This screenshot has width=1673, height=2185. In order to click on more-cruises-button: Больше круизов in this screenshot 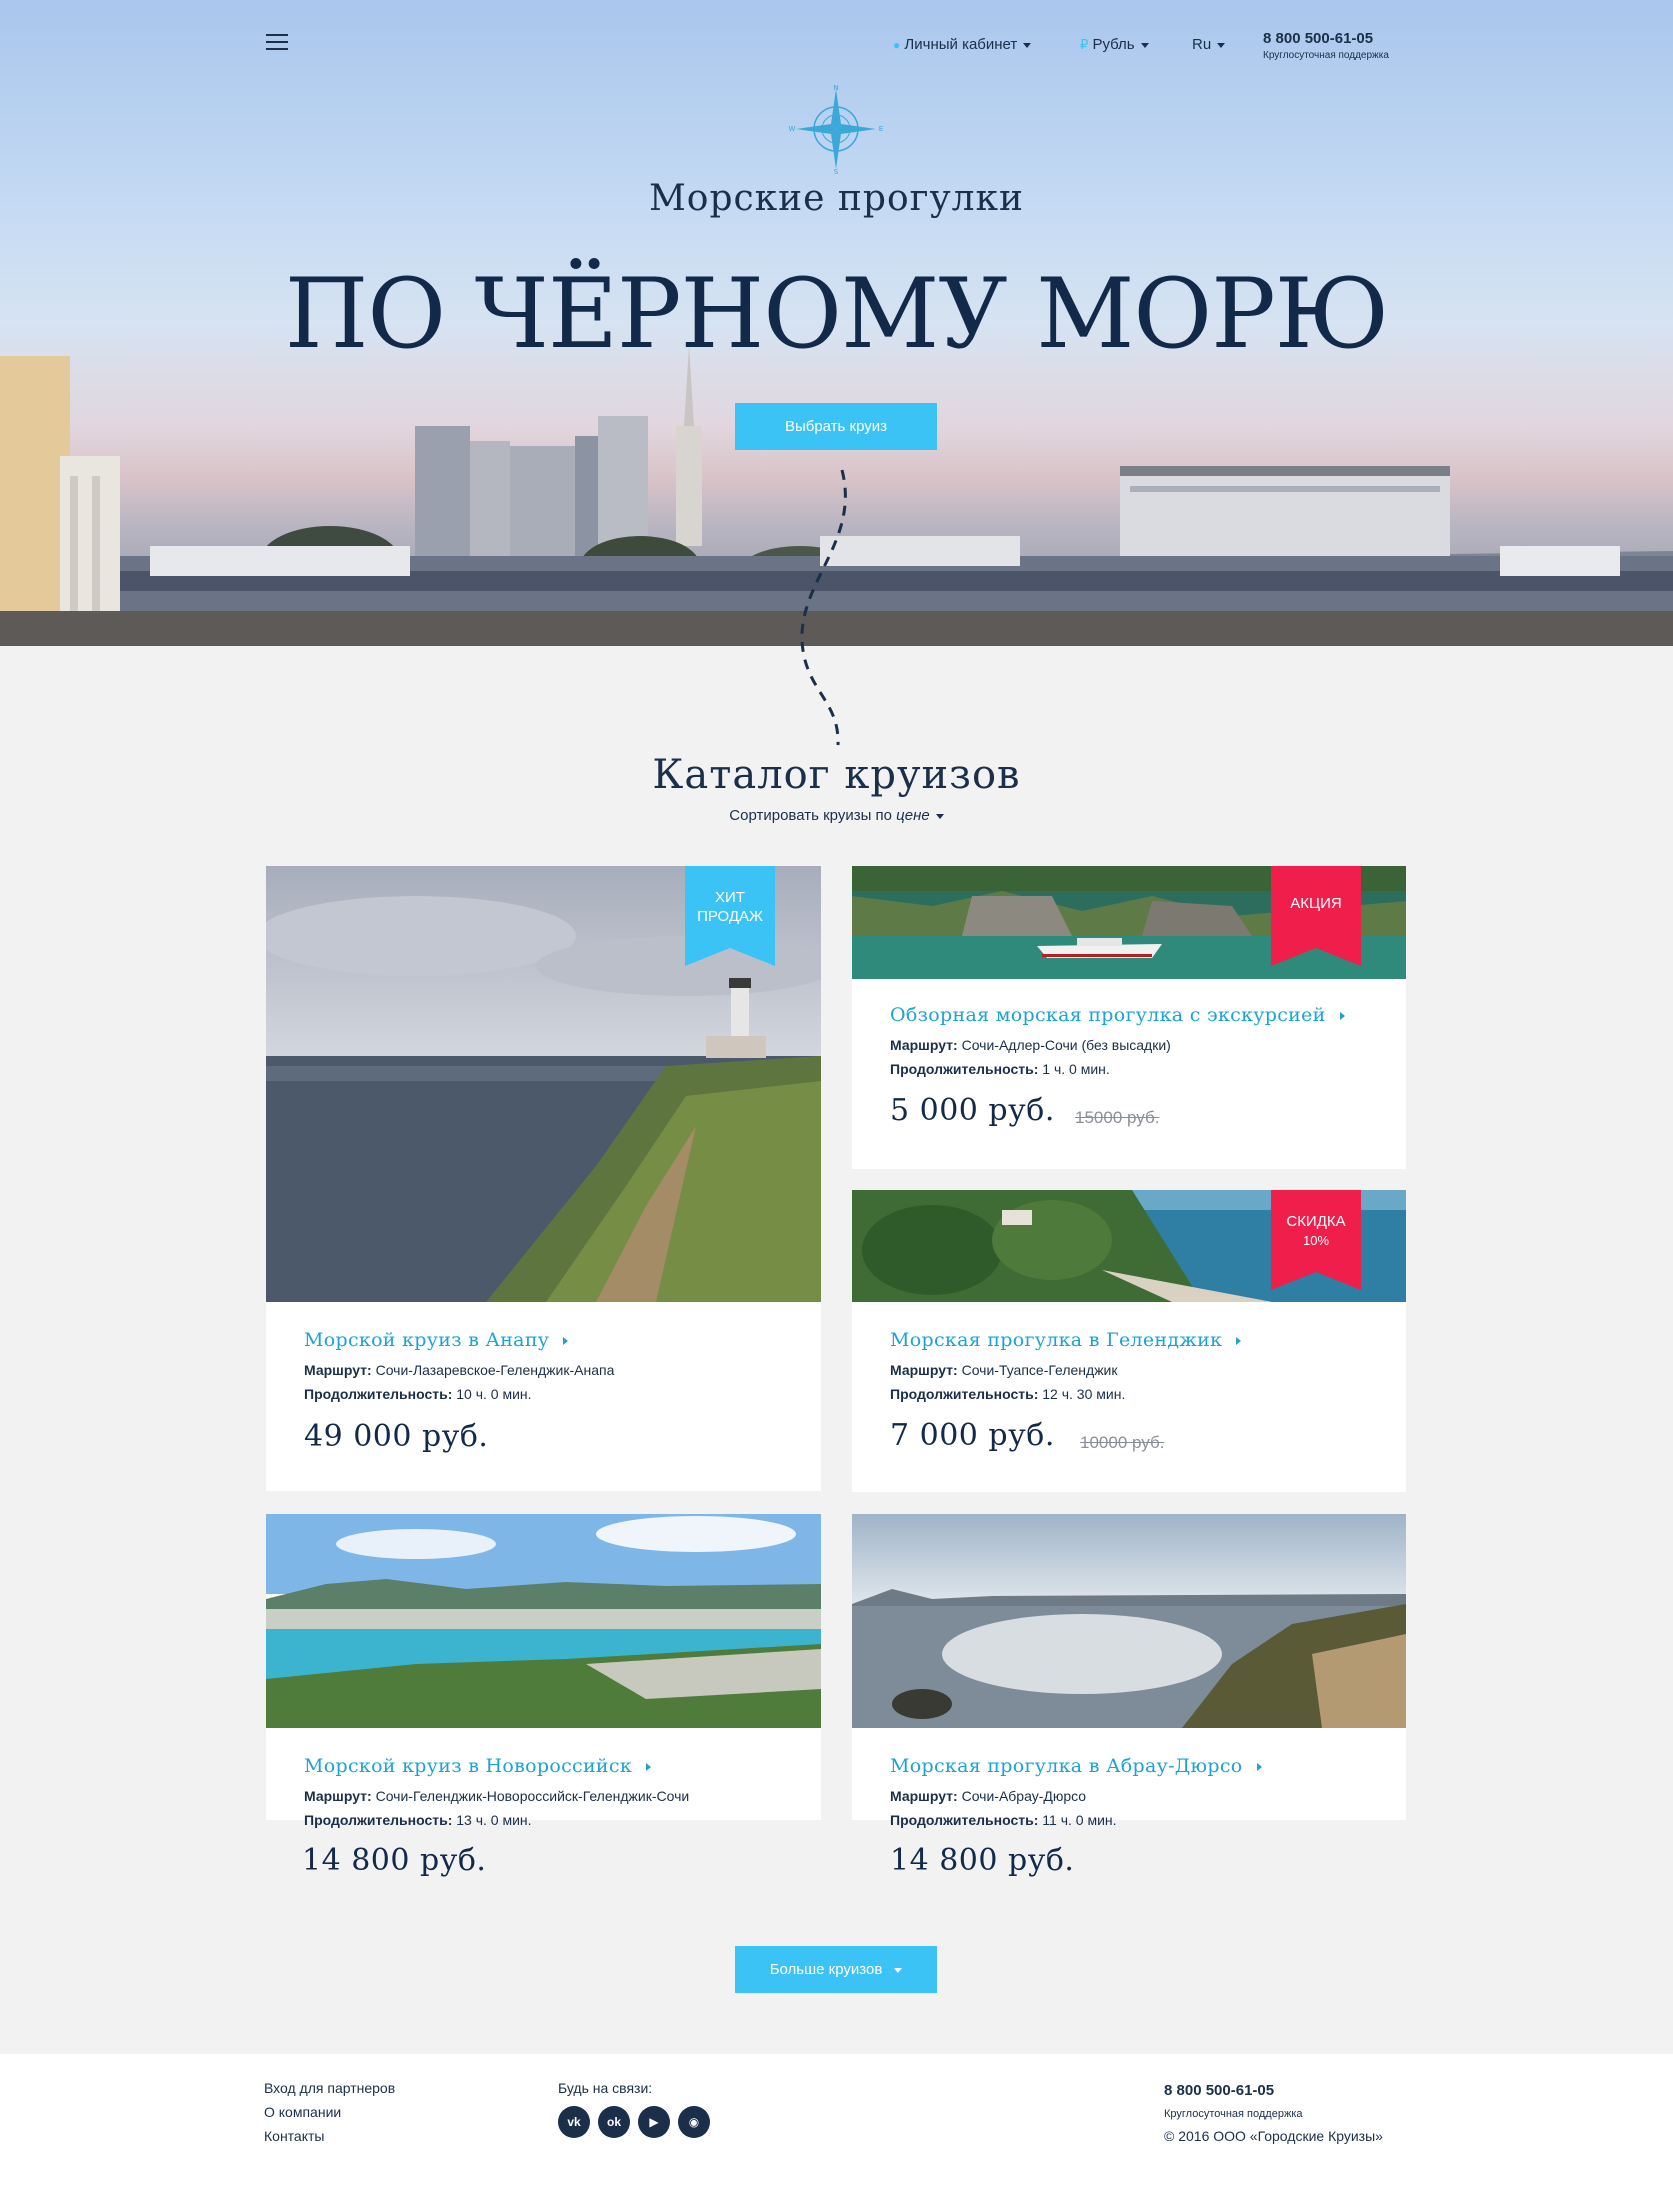, I will do `click(836, 1969)`.